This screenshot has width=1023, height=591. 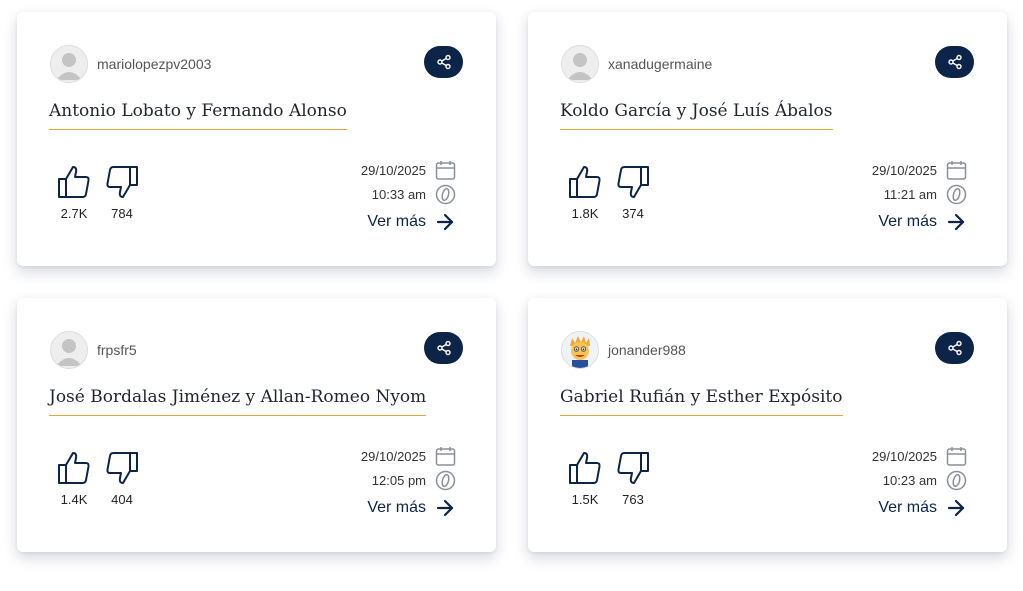 I want to click on card-title: Gabriel Rufián y Esther Expósito, so click(x=701, y=401).